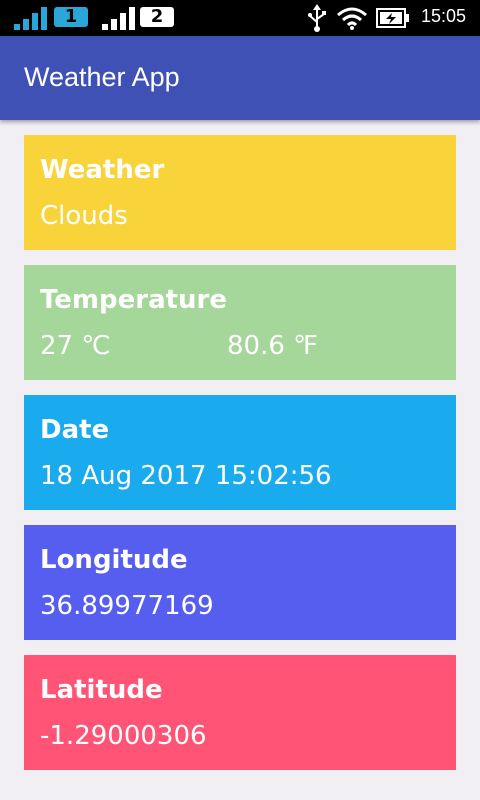 This screenshot has height=800, width=480. What do you see at coordinates (84, 216) in the screenshot?
I see `weather-value: Clouds` at bounding box center [84, 216].